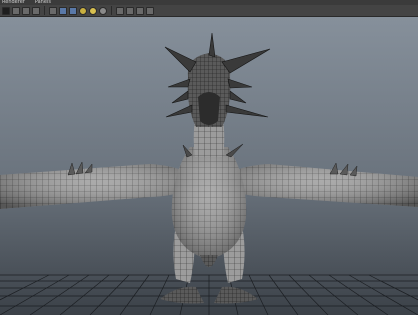 This screenshot has width=418, height=315. What do you see at coordinates (36, 10) in the screenshot?
I see `frame-selected-icon` at bounding box center [36, 10].